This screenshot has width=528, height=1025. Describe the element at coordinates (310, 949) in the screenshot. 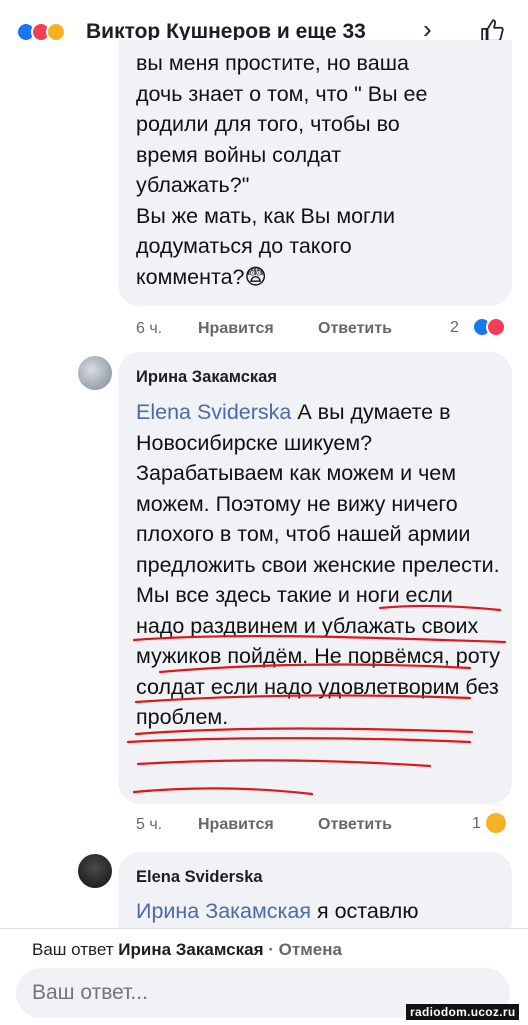

I see `cancel-reply-button: Отмена` at that location.